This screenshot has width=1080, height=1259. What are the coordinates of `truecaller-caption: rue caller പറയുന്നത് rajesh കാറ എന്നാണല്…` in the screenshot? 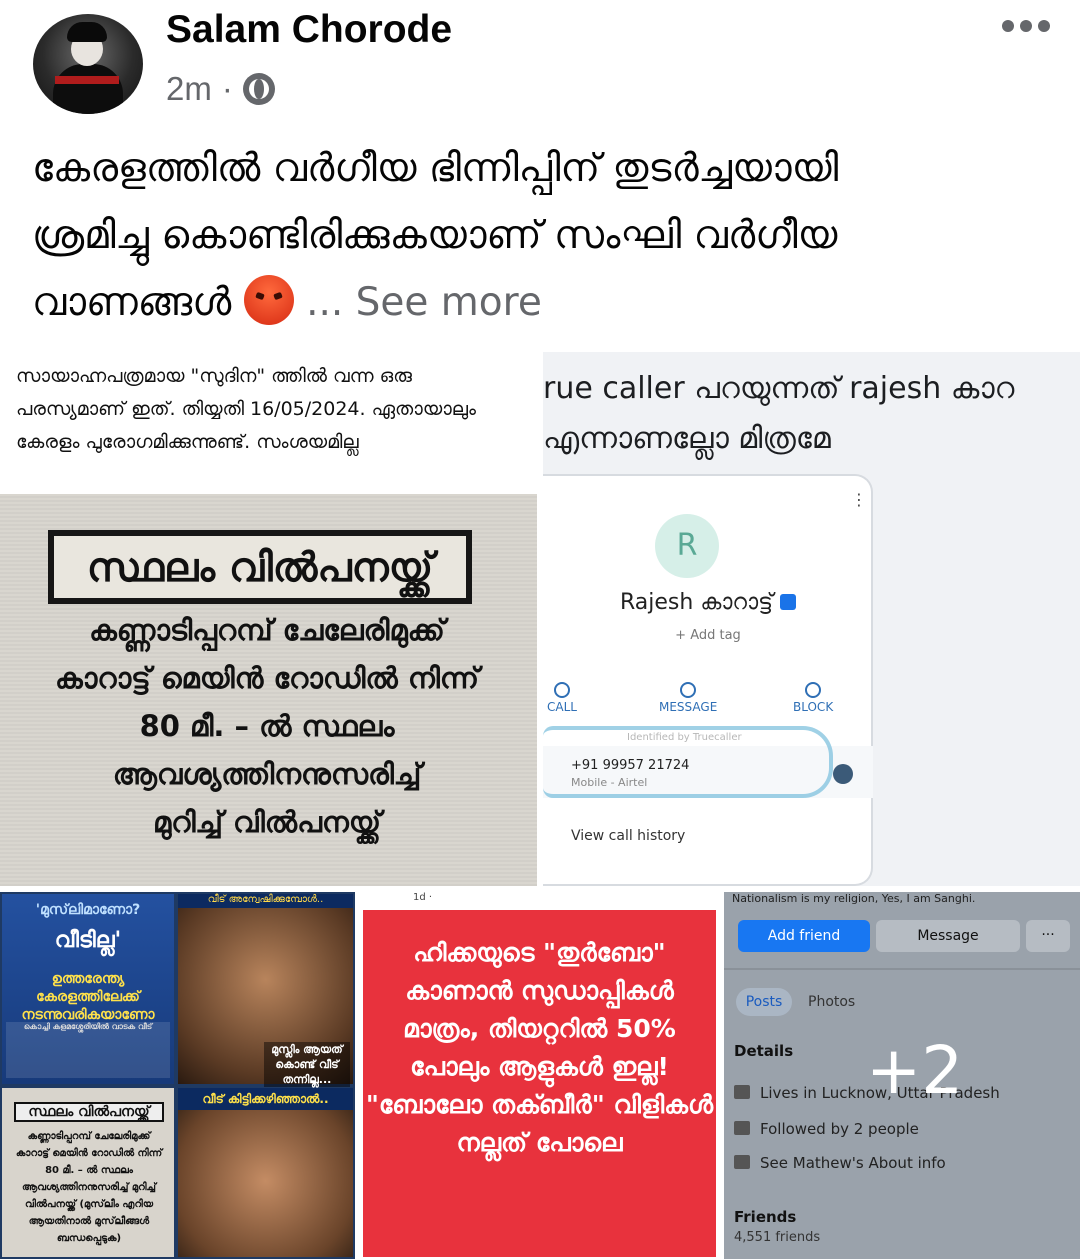 It's located at (811, 414).